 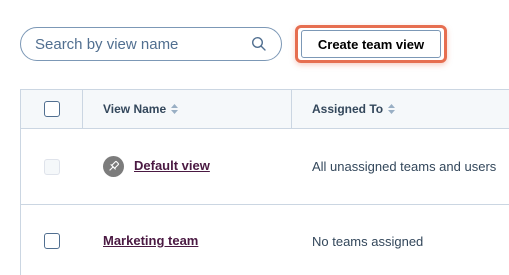 I want to click on search-input, so click(x=140, y=44).